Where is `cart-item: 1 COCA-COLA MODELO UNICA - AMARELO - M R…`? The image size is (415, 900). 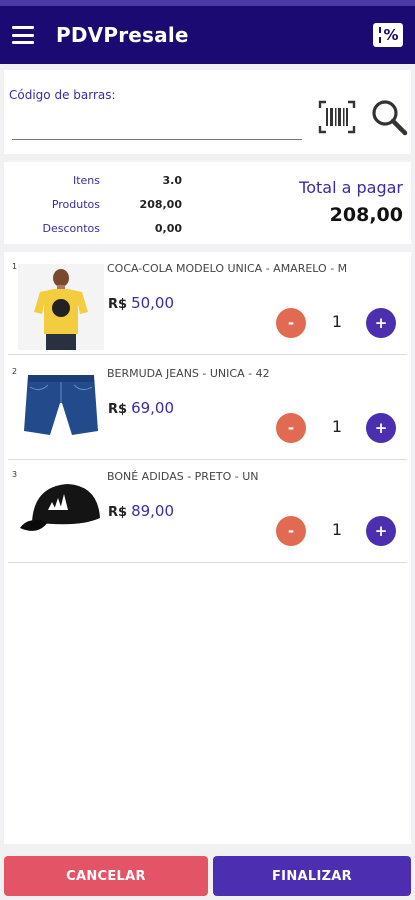 cart-item: 1 COCA-COLA MODELO UNICA - AMARELO - M R… is located at coordinates (207, 303).